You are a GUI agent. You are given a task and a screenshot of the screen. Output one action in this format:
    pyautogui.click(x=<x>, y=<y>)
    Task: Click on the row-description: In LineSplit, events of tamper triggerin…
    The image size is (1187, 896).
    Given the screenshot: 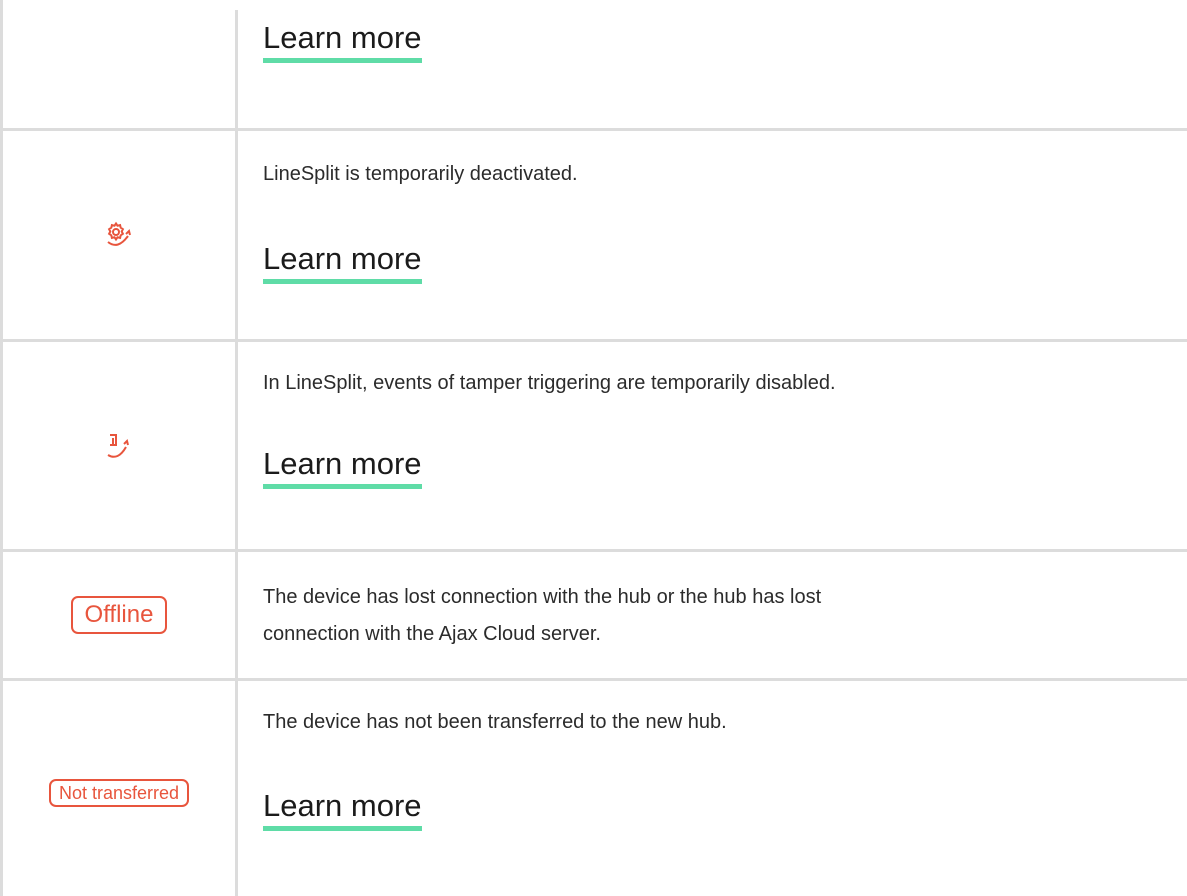 What is the action you would take?
    pyautogui.click(x=549, y=383)
    